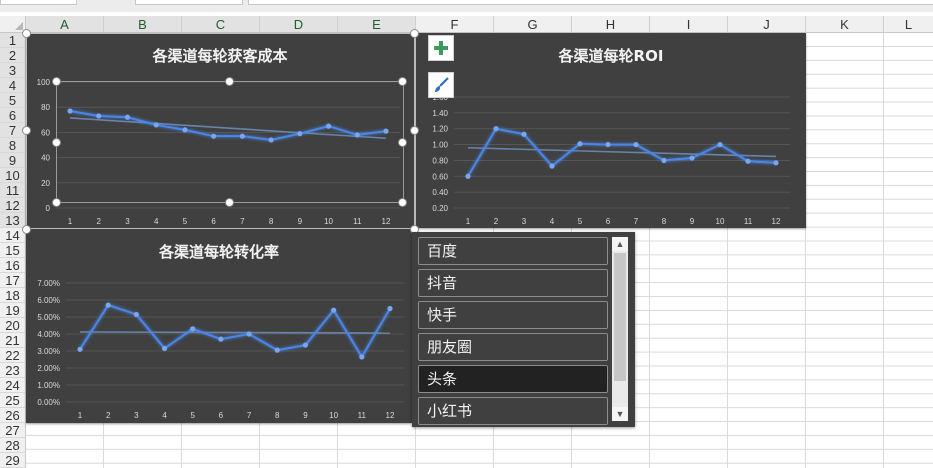  I want to click on column-header: E, so click(377, 24).